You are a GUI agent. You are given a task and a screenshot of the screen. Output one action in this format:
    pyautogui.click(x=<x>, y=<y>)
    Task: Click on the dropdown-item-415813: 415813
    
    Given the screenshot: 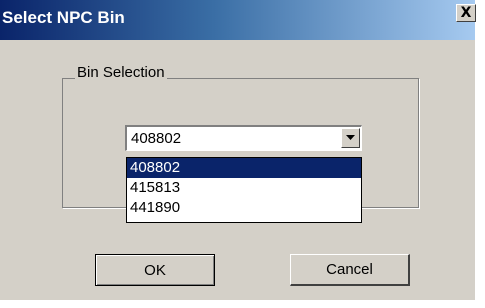 What is the action you would take?
    pyautogui.click(x=244, y=188)
    